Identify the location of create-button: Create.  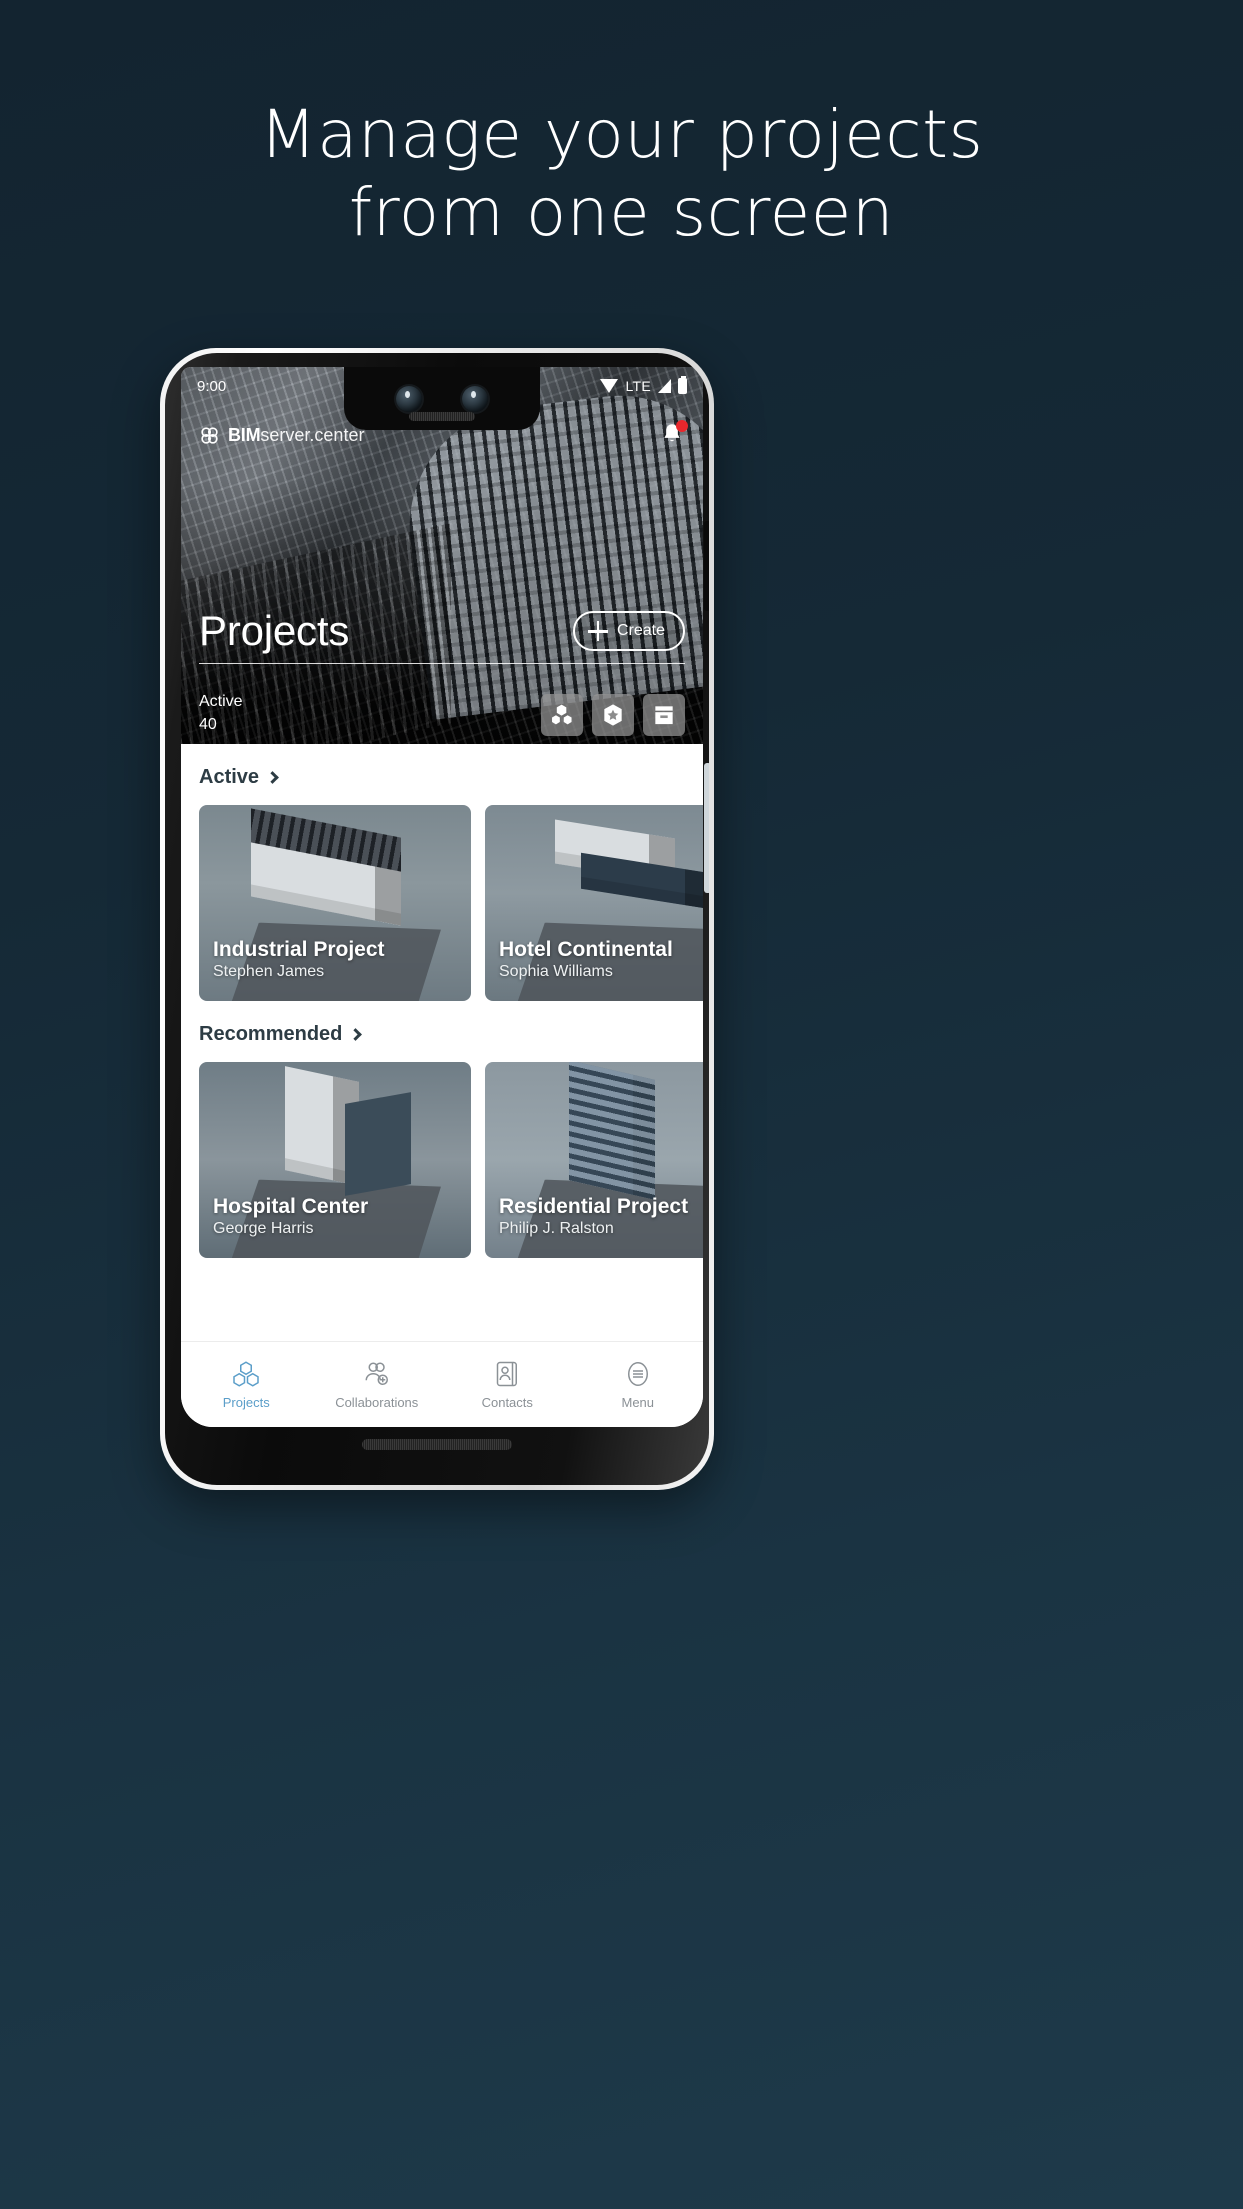
(628, 631).